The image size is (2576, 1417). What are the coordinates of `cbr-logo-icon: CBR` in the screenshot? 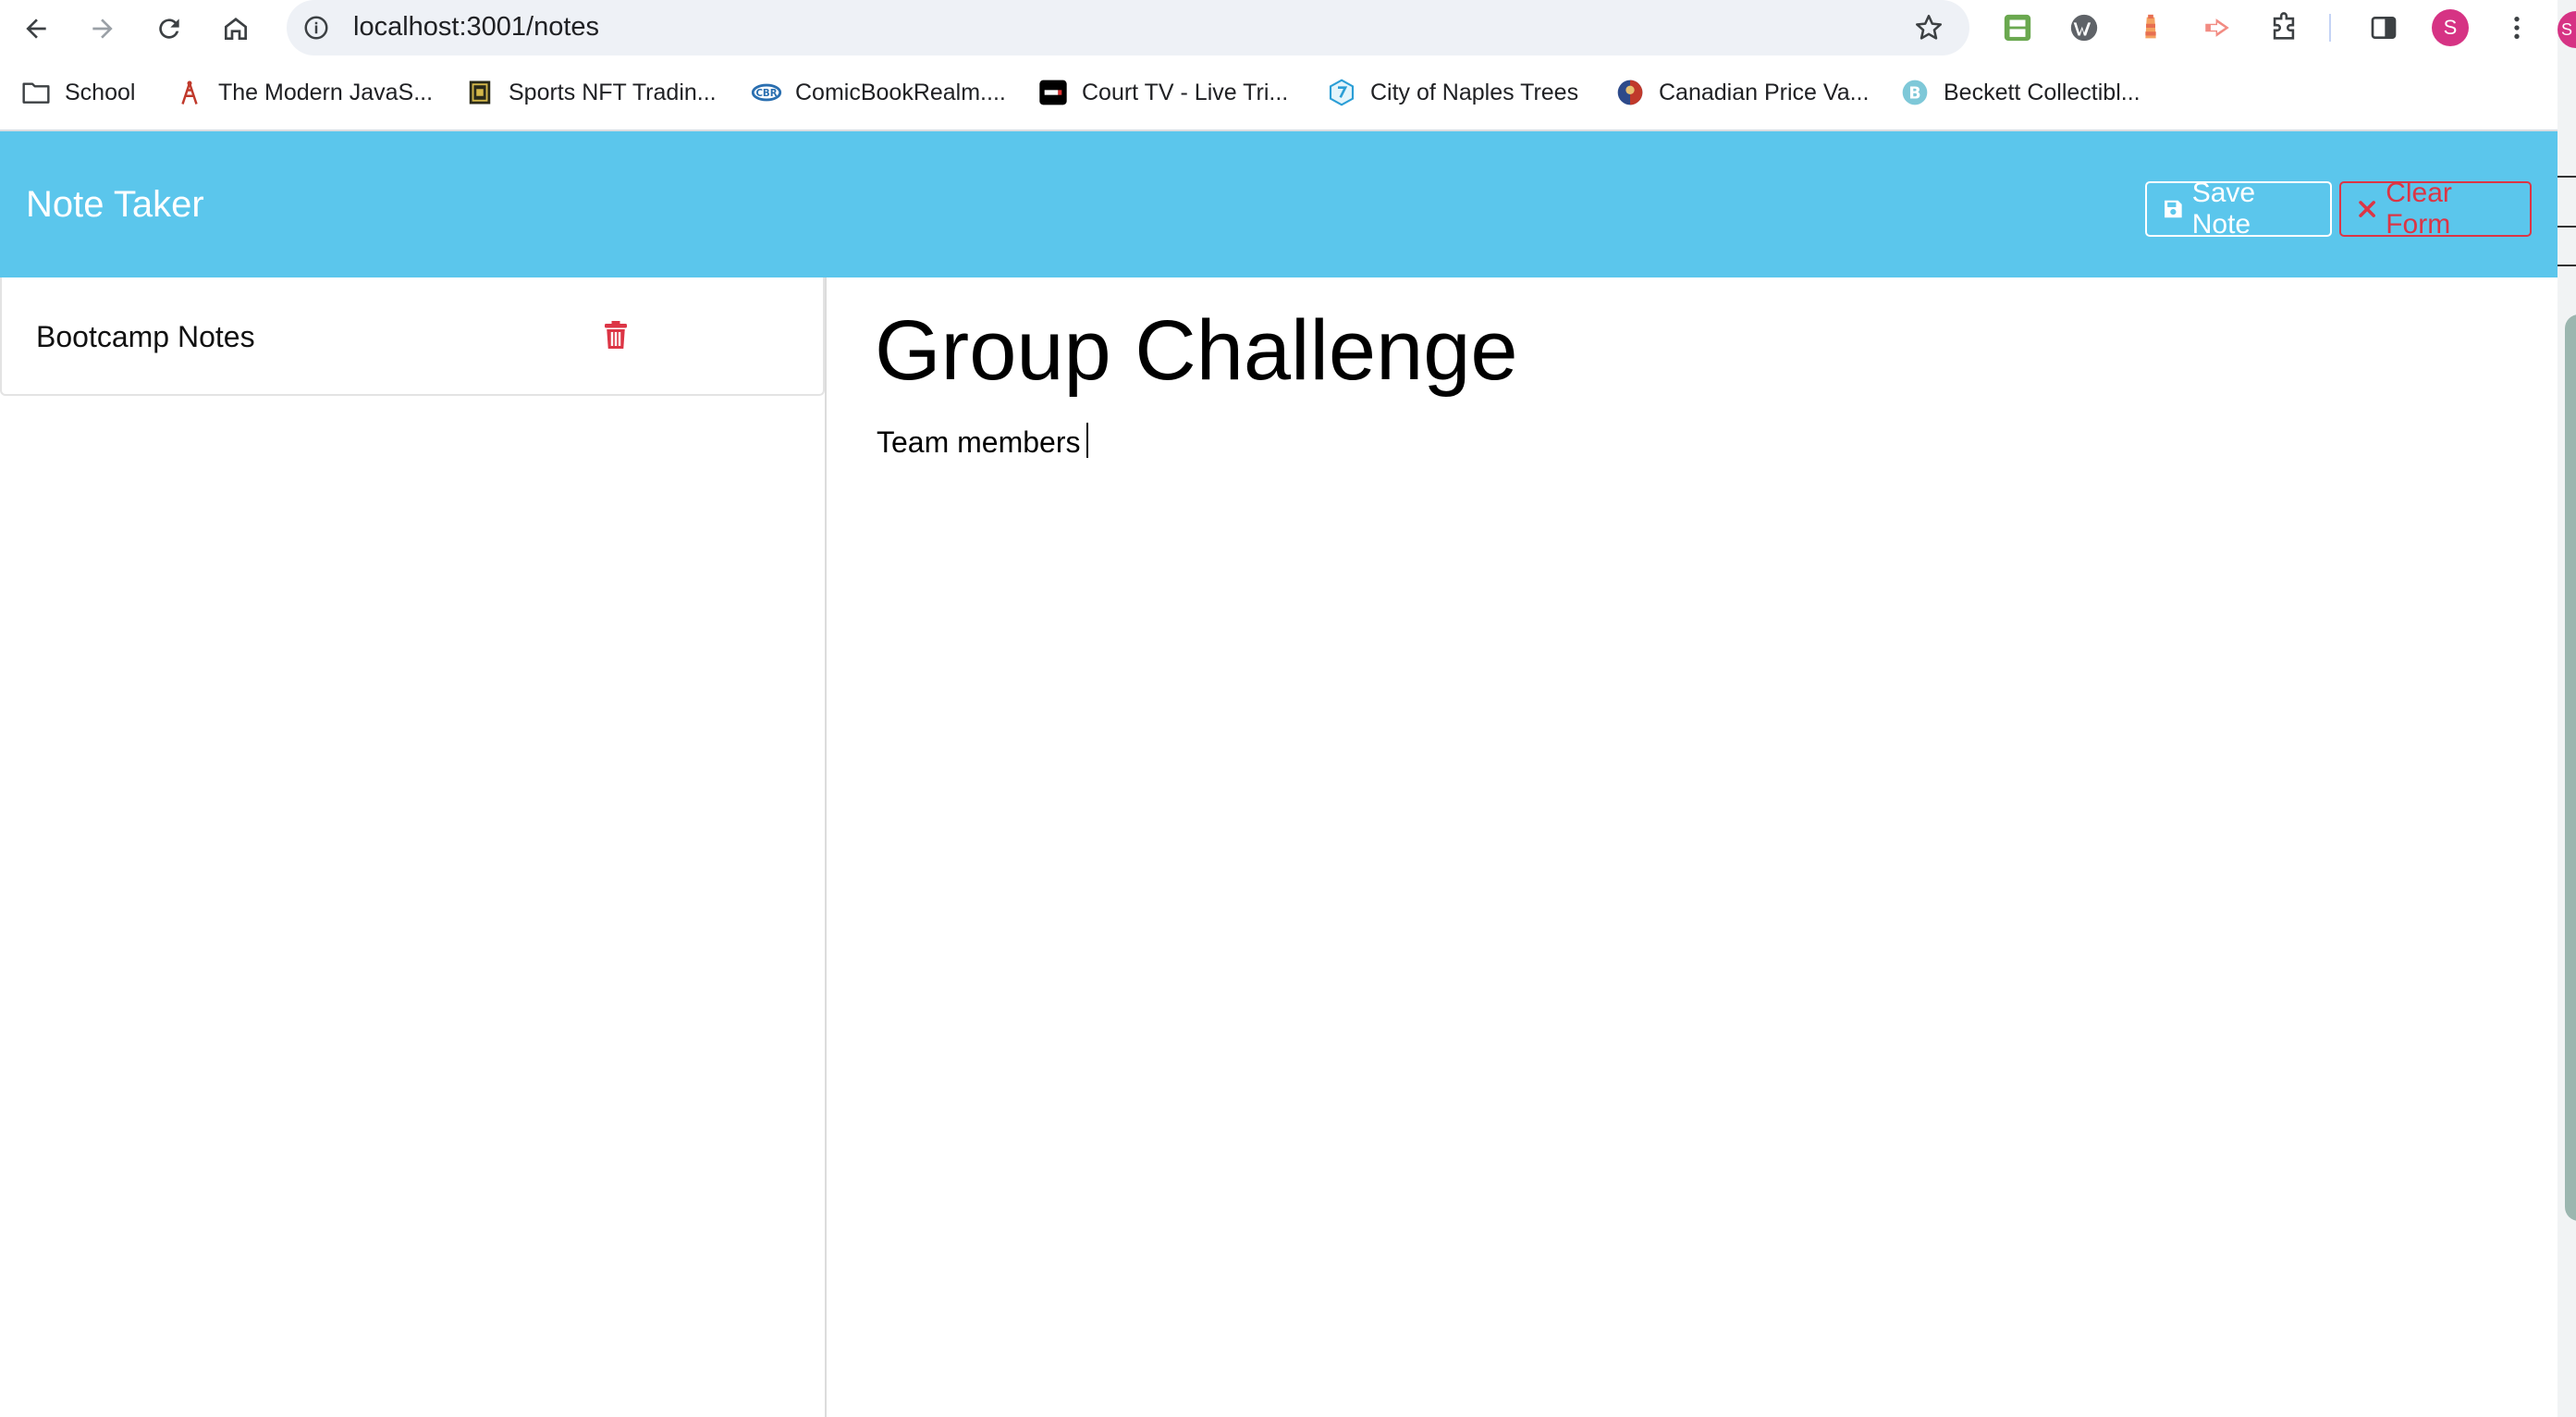 It's located at (766, 93).